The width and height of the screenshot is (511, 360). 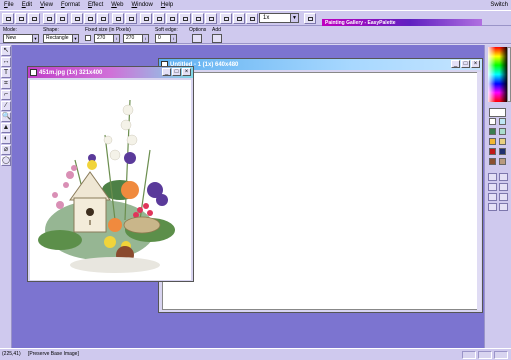 I want to click on paint-color-swatch, so click(x=497, y=112).